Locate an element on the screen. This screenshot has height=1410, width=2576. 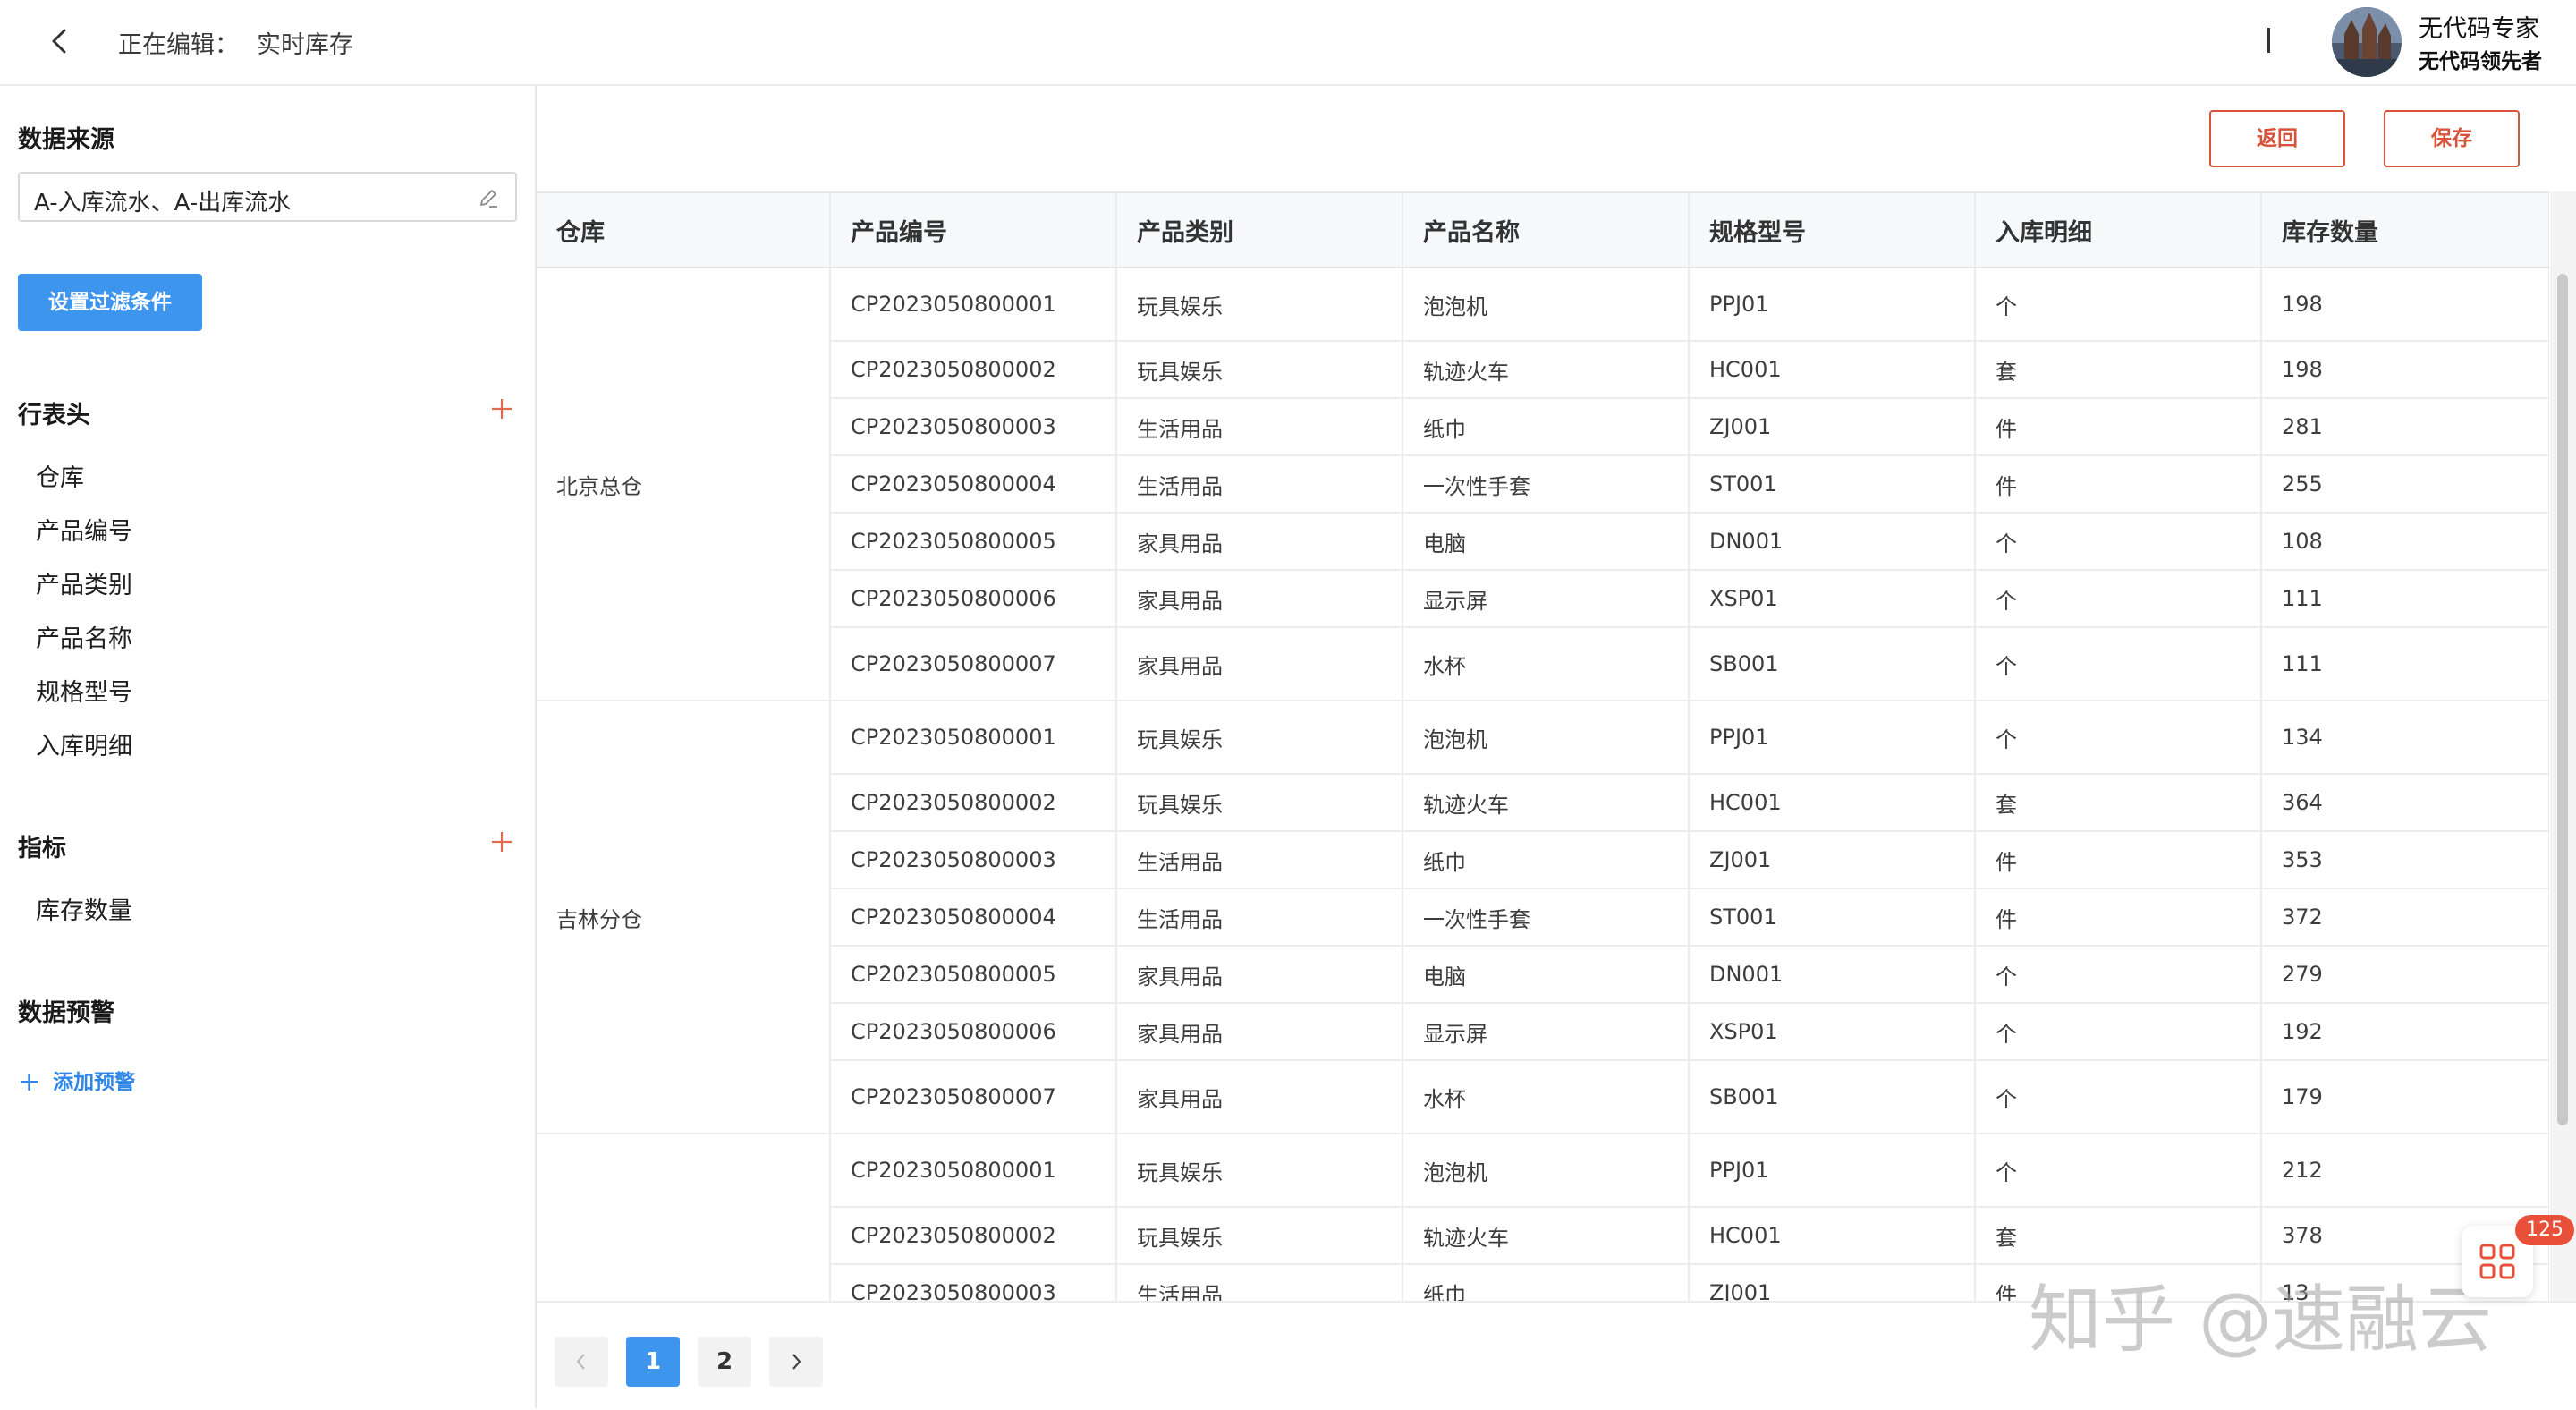
table-row: CP2023050800002 玩具娱乐 轨迹火车 HC001 套 378 is located at coordinates (1543, 1236).